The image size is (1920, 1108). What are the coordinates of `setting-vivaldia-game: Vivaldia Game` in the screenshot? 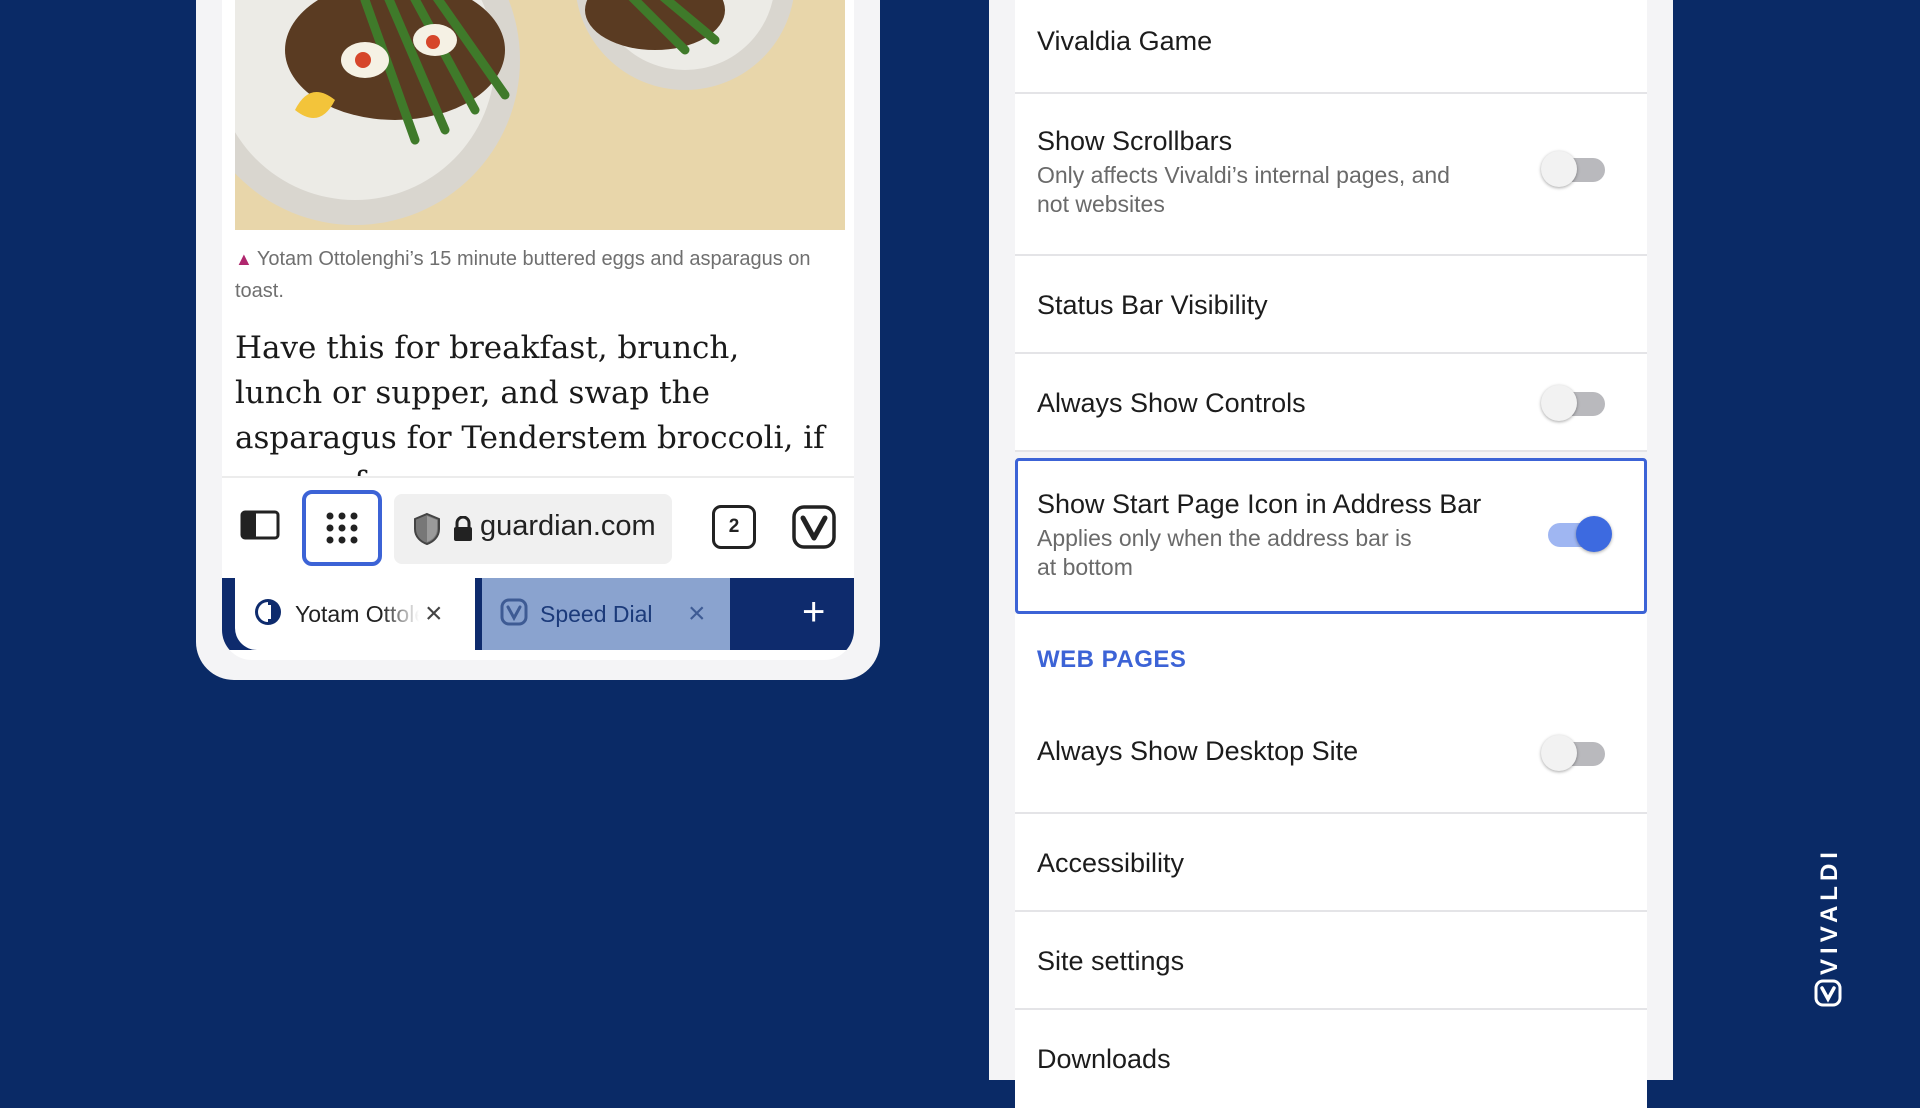 It's located at (1331, 47).